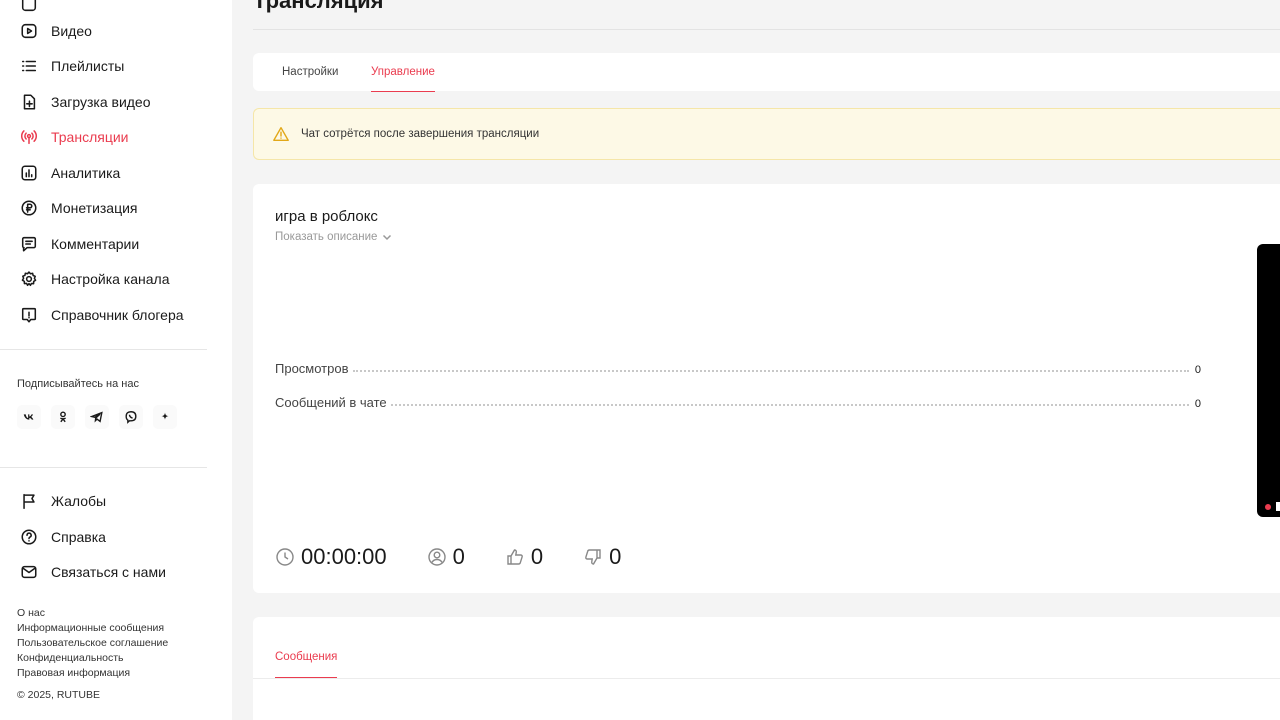  Describe the element at coordinates (92, 673) in the screenshot. I see `footer-link-legal: Правовая информация` at that location.